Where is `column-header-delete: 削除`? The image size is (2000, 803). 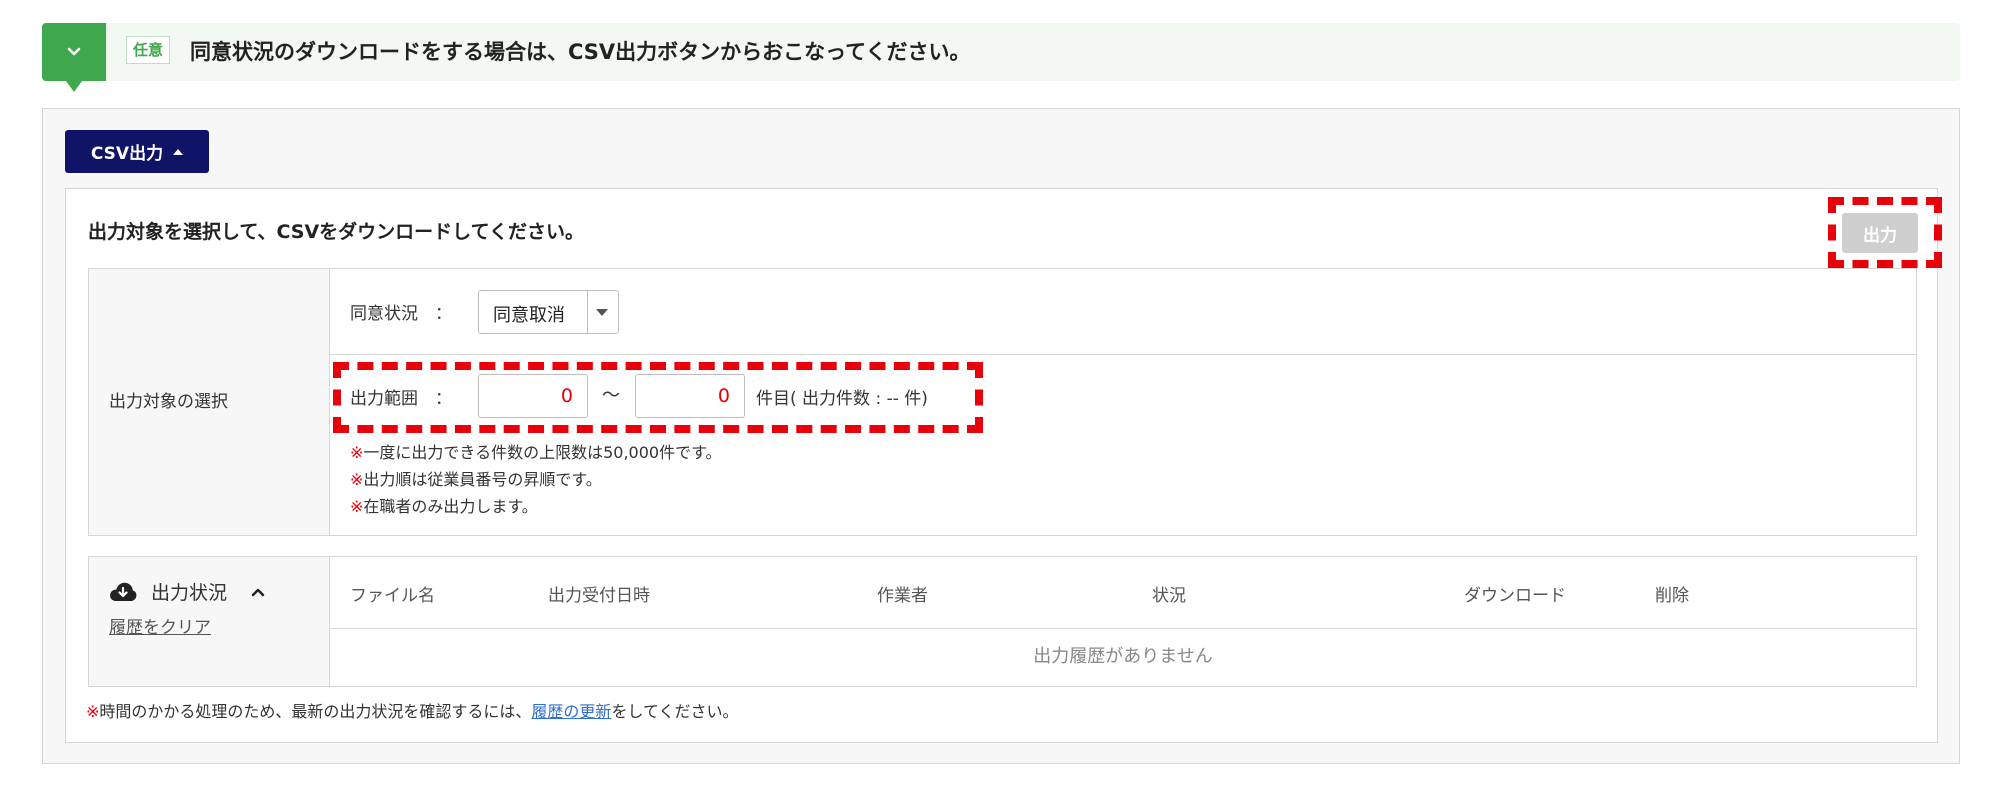 column-header-delete: 削除 is located at coordinates (1672, 596).